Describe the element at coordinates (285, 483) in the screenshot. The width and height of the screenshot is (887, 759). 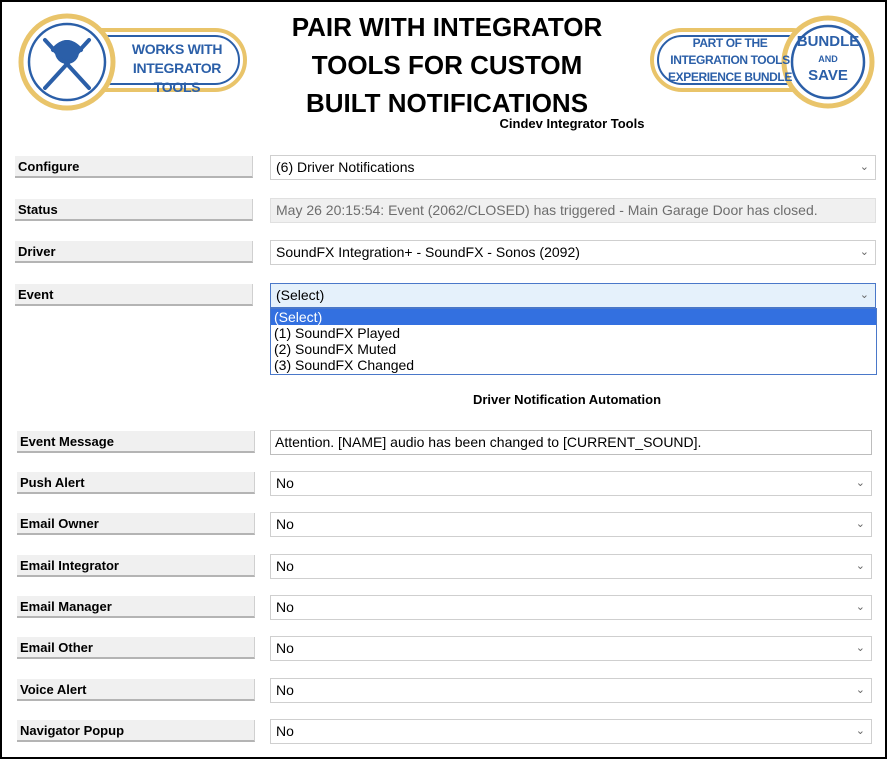
I see `push-alert-value: No` at that location.